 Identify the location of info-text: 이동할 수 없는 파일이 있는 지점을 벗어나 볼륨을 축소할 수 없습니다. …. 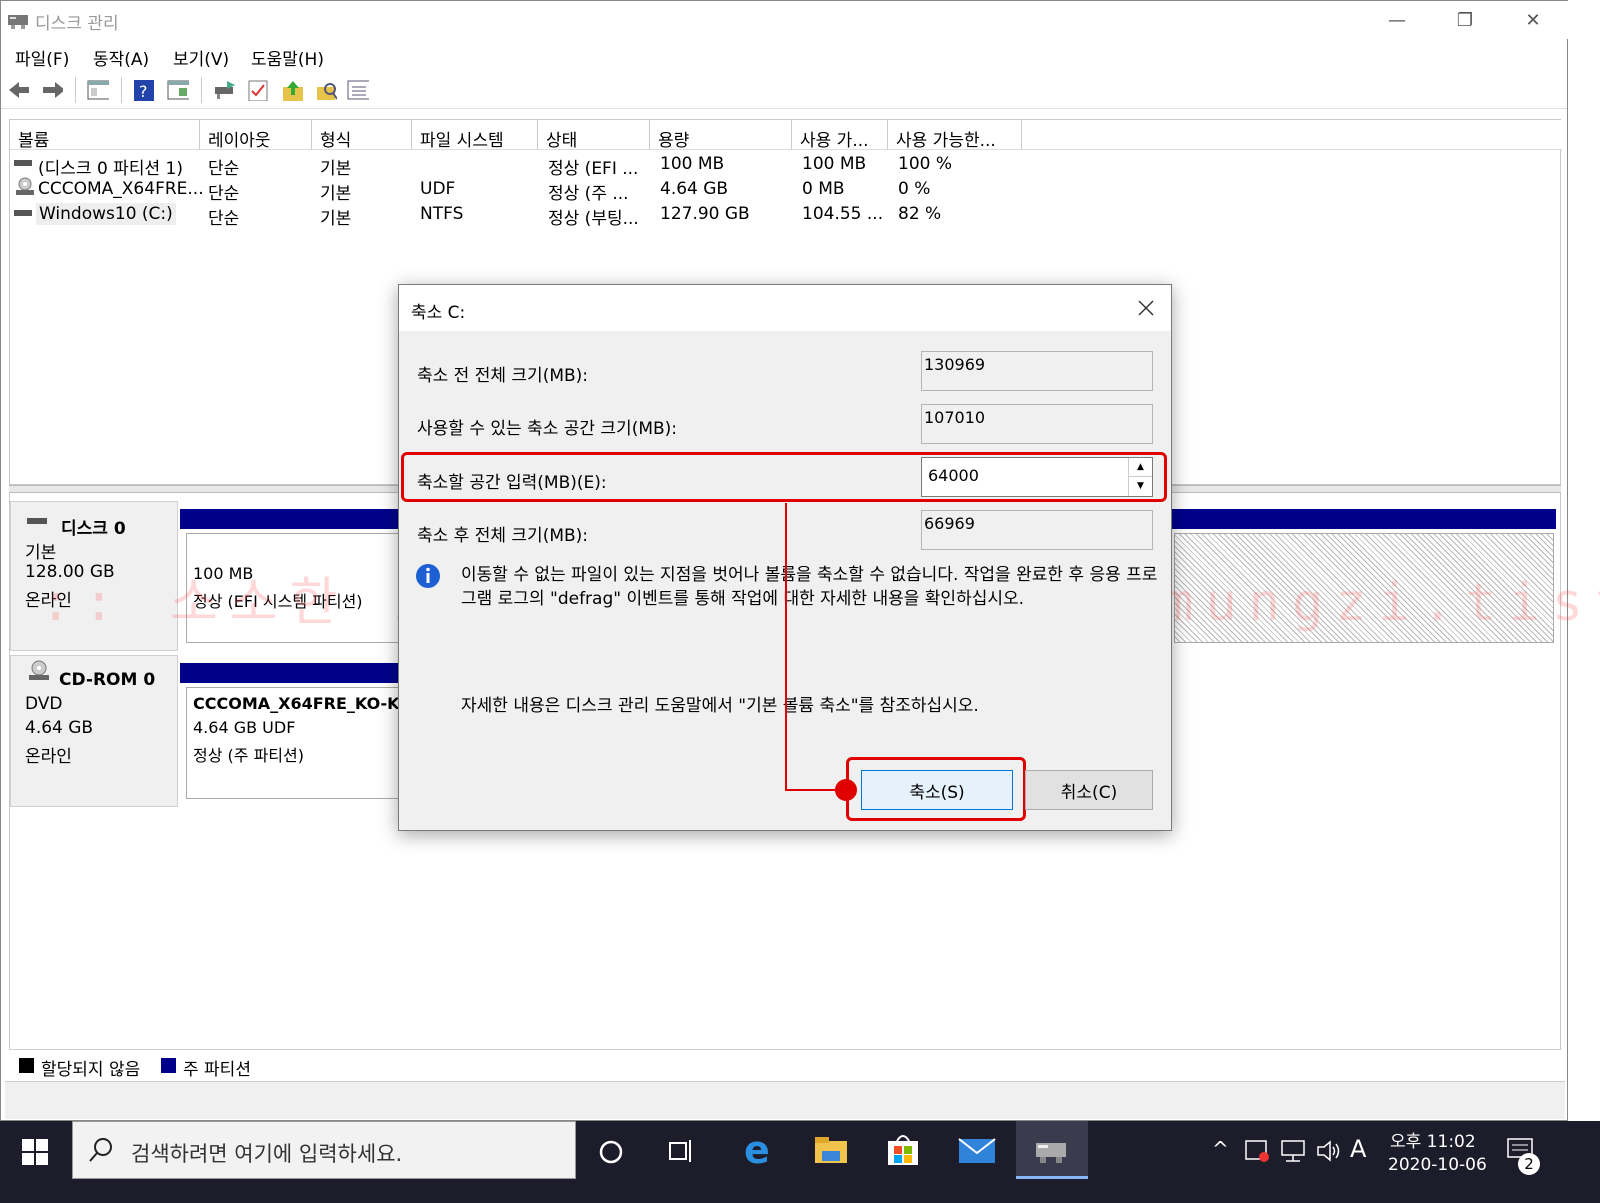
(809, 587).